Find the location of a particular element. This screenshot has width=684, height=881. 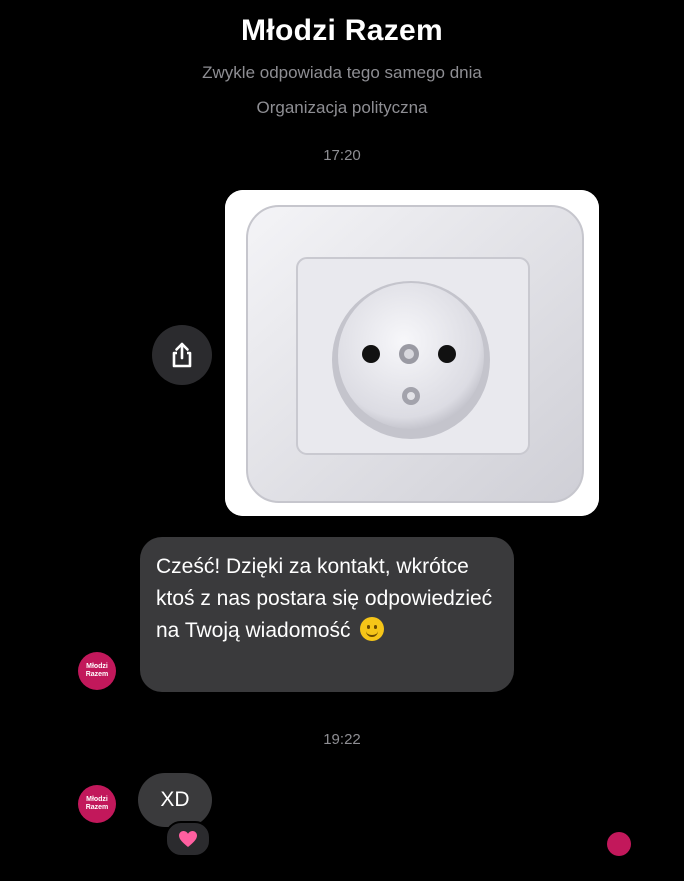

xd-message-text: XD is located at coordinates (175, 799).